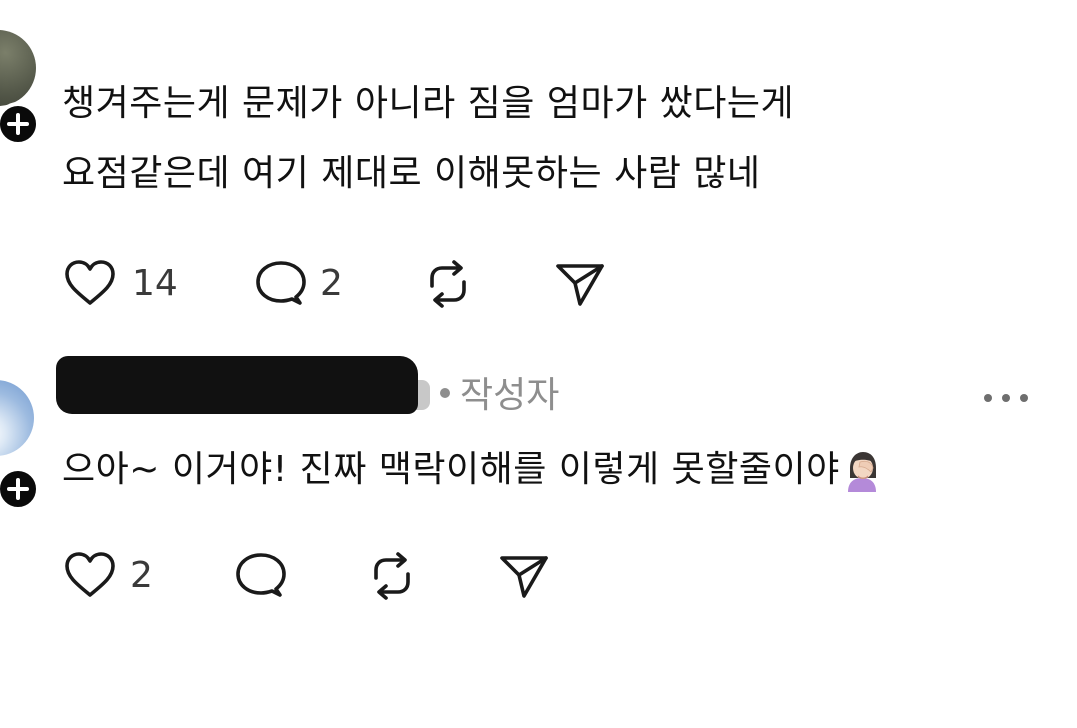  What do you see at coordinates (451, 469) in the screenshot?
I see `reply-text-content: 으아~ 이거야! 진짜 맥락이해를 이렇게 못할줄이야` at bounding box center [451, 469].